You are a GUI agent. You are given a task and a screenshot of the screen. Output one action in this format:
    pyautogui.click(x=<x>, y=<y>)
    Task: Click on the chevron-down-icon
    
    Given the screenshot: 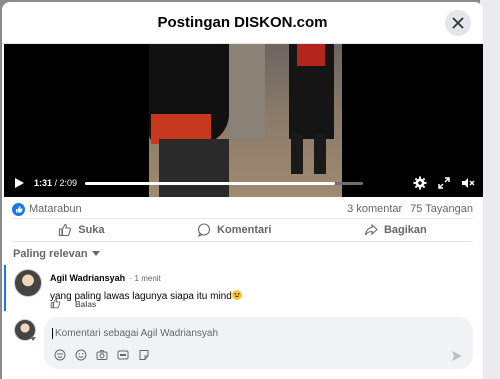 What is the action you would take?
    pyautogui.click(x=33, y=339)
    